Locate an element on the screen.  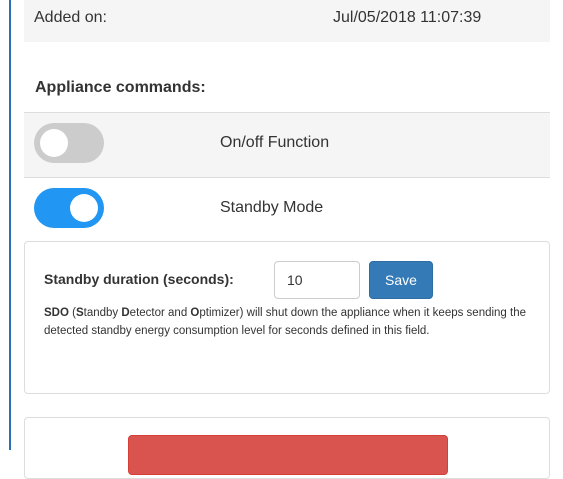
danger-action-panel is located at coordinates (287, 448).